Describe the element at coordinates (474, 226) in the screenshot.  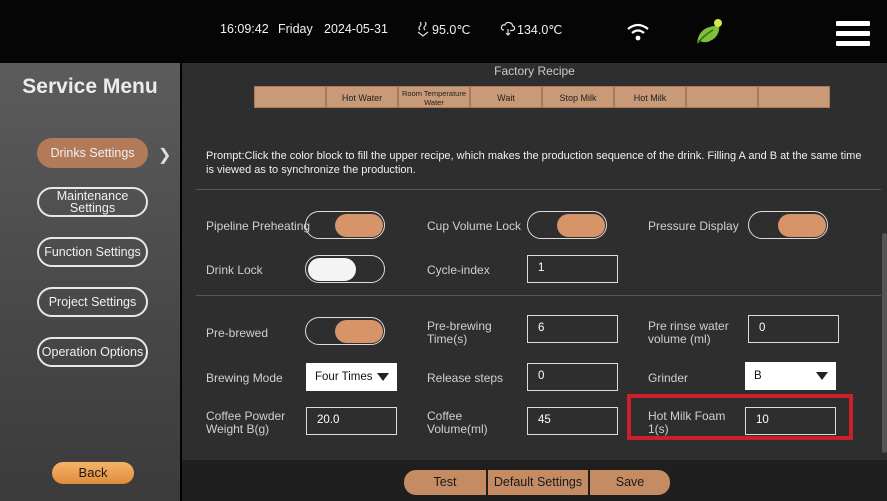
I see `cup-volume-lock-label: Cup Volume Lock` at that location.